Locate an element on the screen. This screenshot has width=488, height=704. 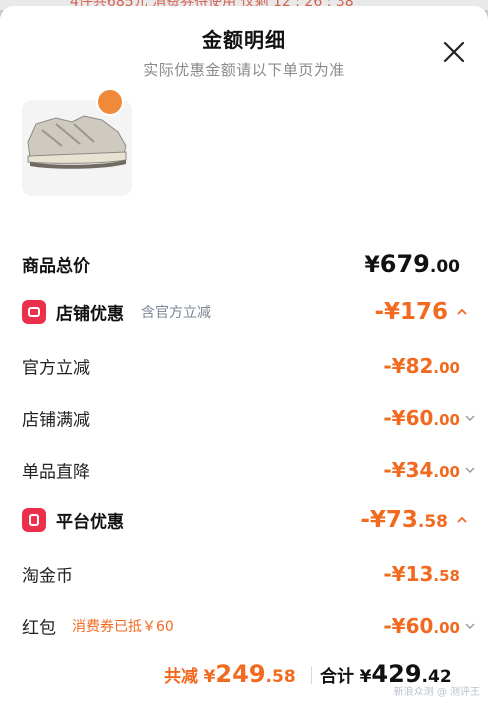
official-discount-dec: .00 is located at coordinates (446, 368).